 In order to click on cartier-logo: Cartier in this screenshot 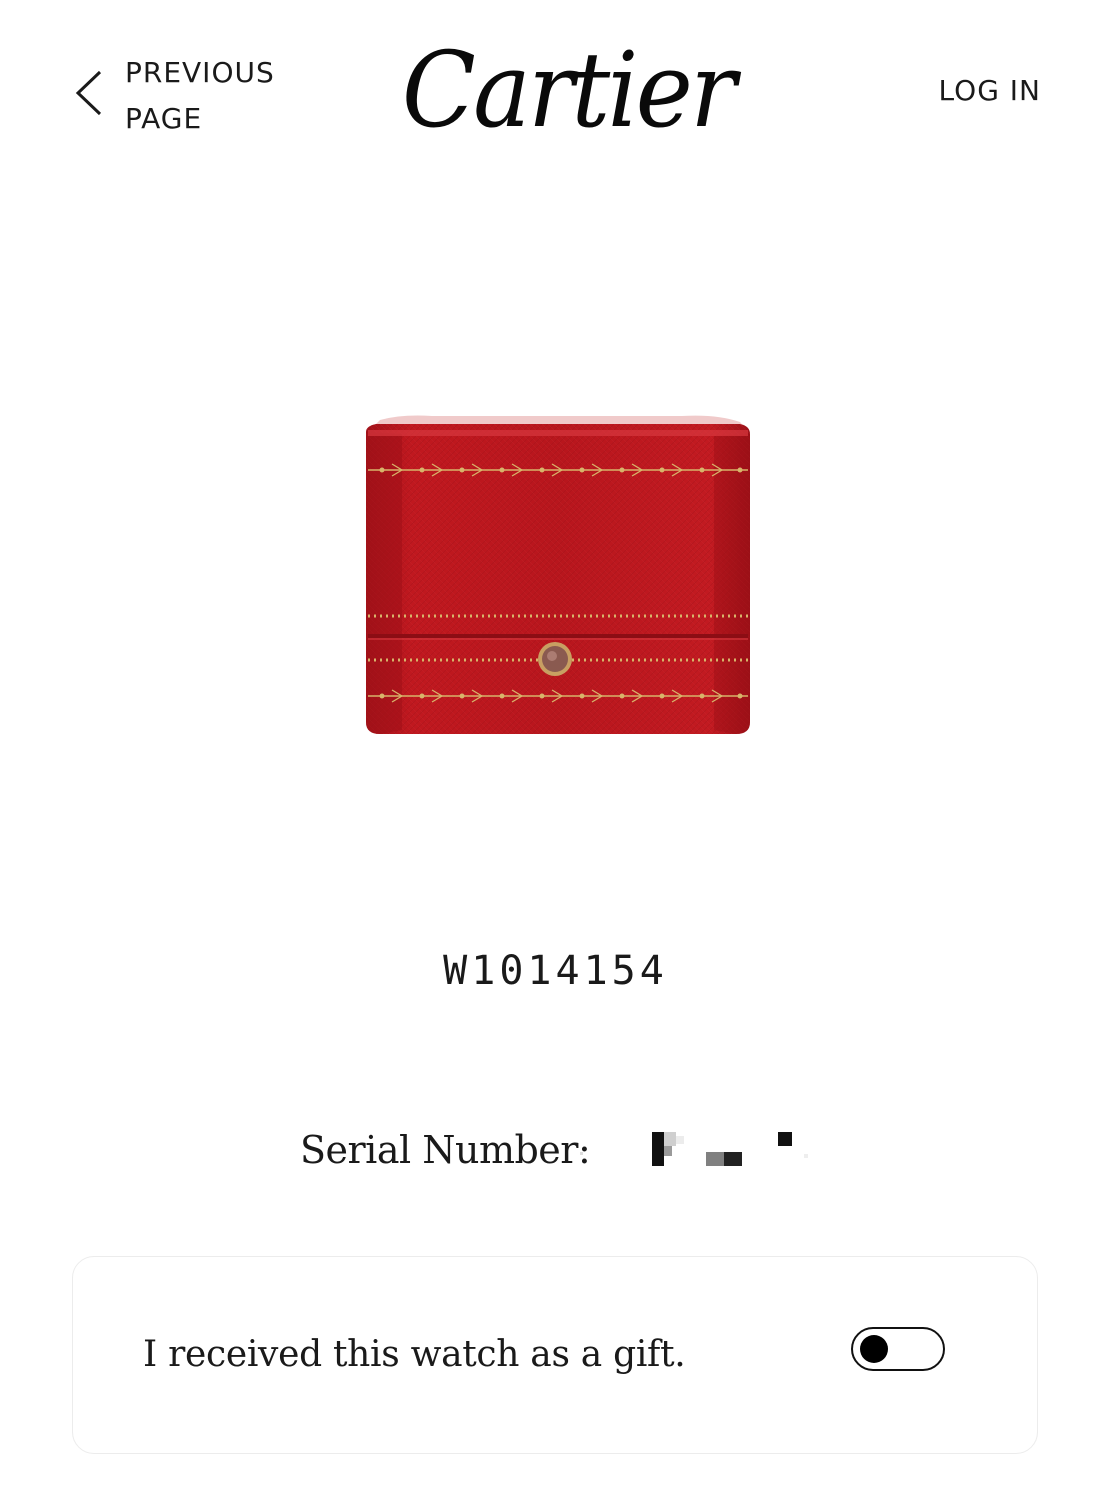, I will do `click(568, 90)`.